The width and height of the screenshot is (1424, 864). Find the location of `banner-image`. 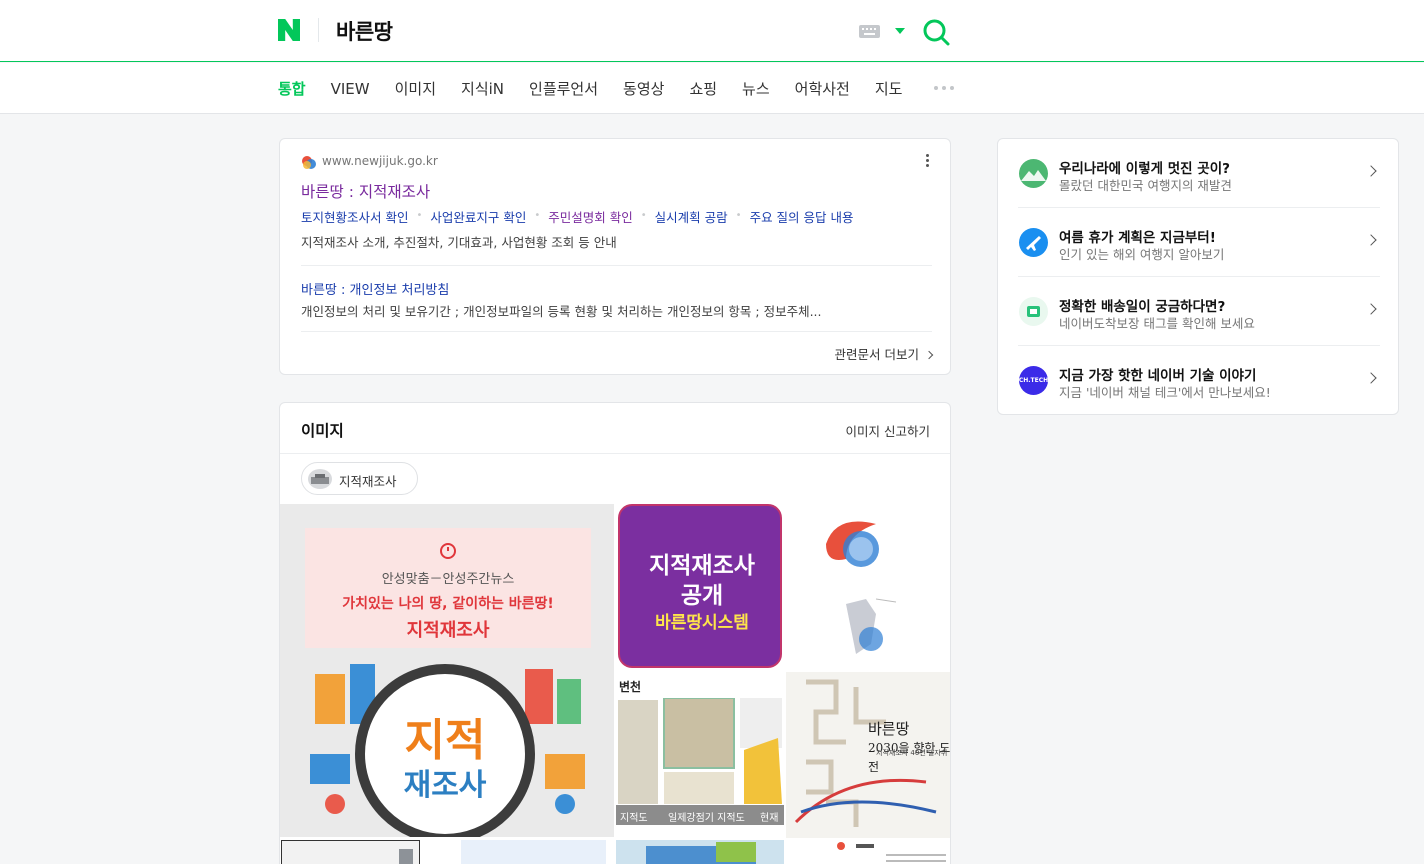

banner-image is located at coordinates (701, 853).